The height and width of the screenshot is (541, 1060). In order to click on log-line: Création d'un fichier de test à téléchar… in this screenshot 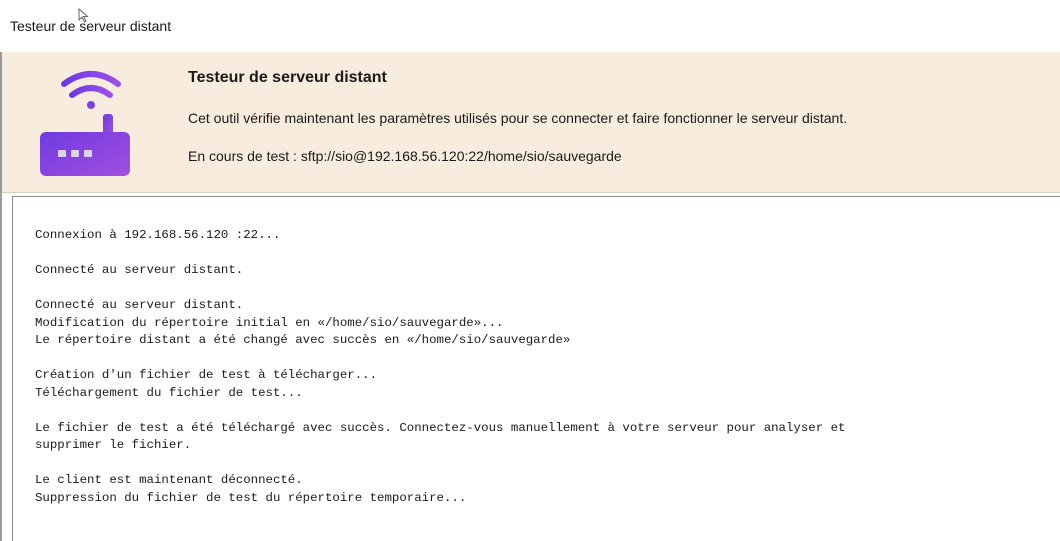, I will do `click(206, 375)`.